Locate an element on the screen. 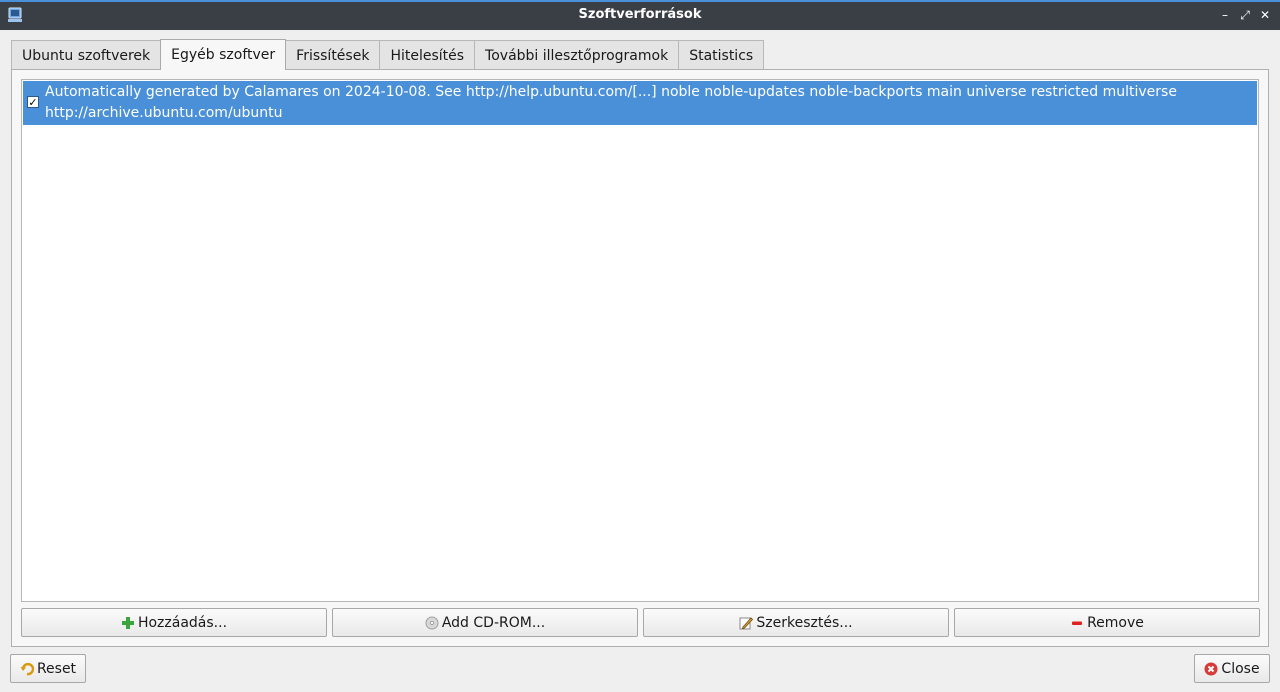 The height and width of the screenshot is (692, 1280). window-close-button: ✕ is located at coordinates (1265, 15).